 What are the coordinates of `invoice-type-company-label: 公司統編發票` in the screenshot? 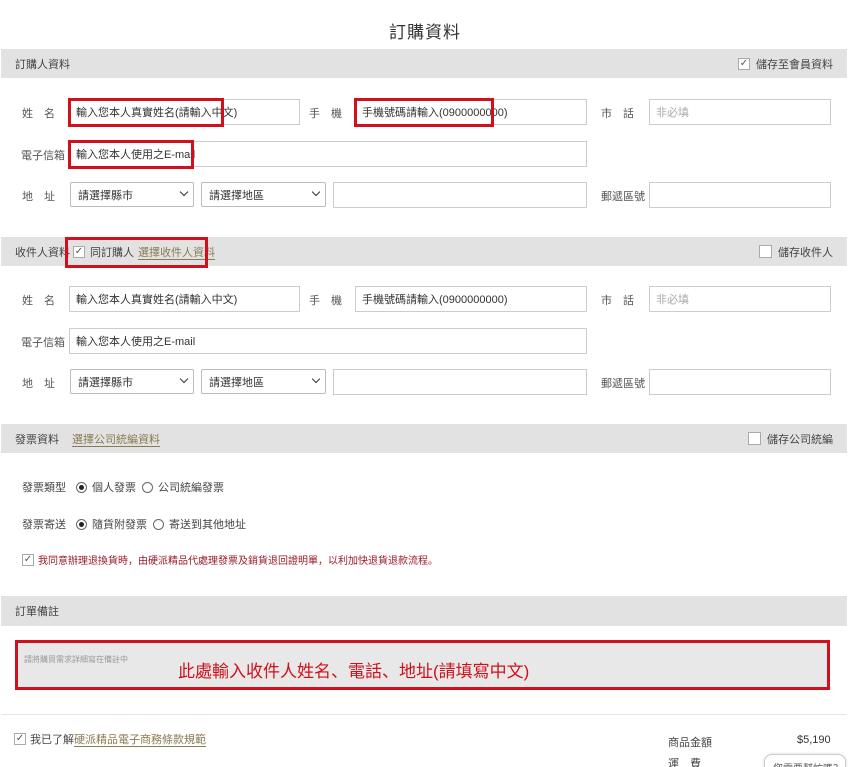 It's located at (191, 488).